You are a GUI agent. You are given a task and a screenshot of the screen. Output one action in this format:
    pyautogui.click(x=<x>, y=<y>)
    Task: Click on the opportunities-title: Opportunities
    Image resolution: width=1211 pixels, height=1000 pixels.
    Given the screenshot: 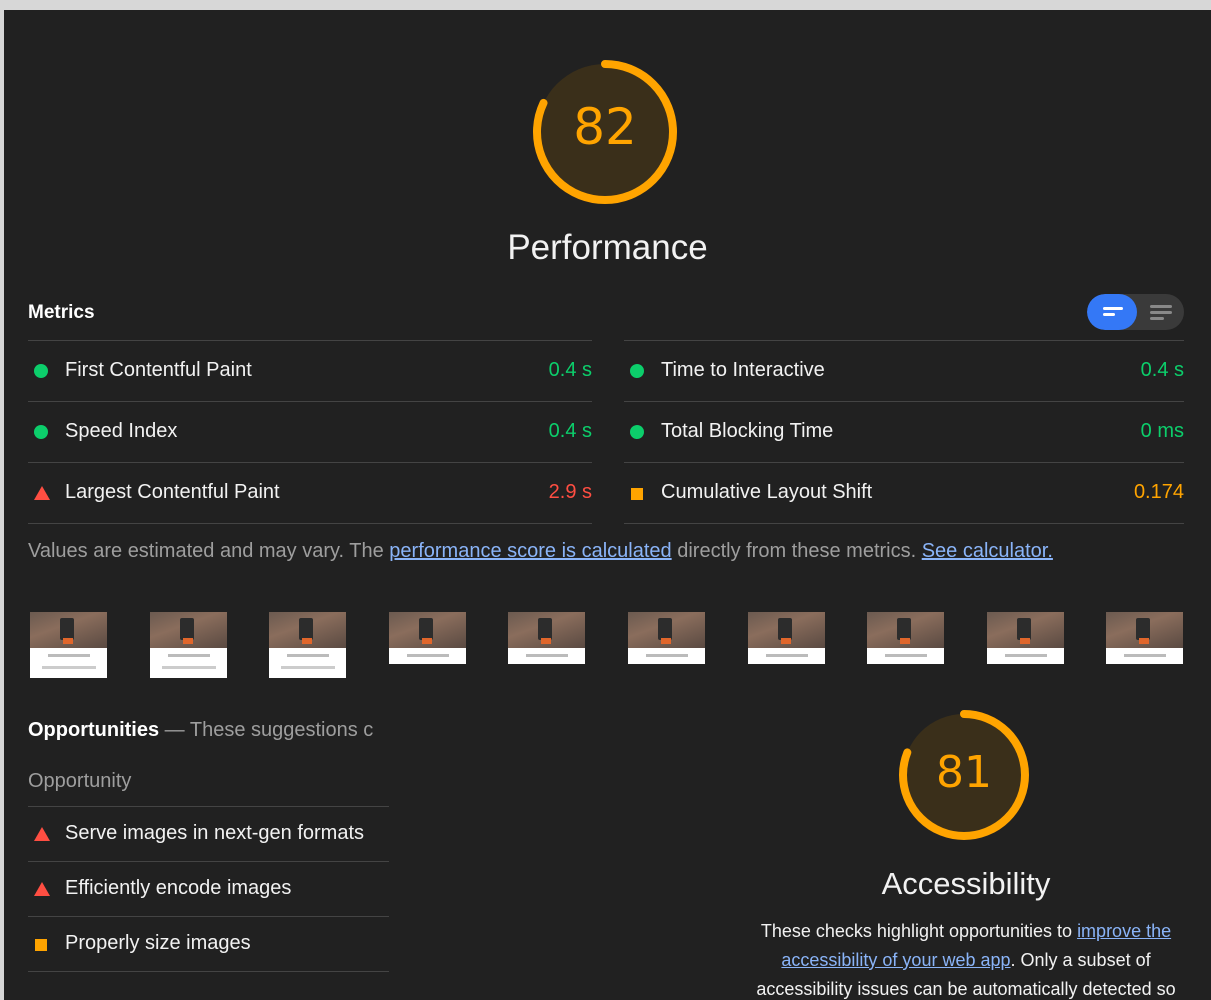 What is the action you would take?
    pyautogui.click(x=94, y=730)
    